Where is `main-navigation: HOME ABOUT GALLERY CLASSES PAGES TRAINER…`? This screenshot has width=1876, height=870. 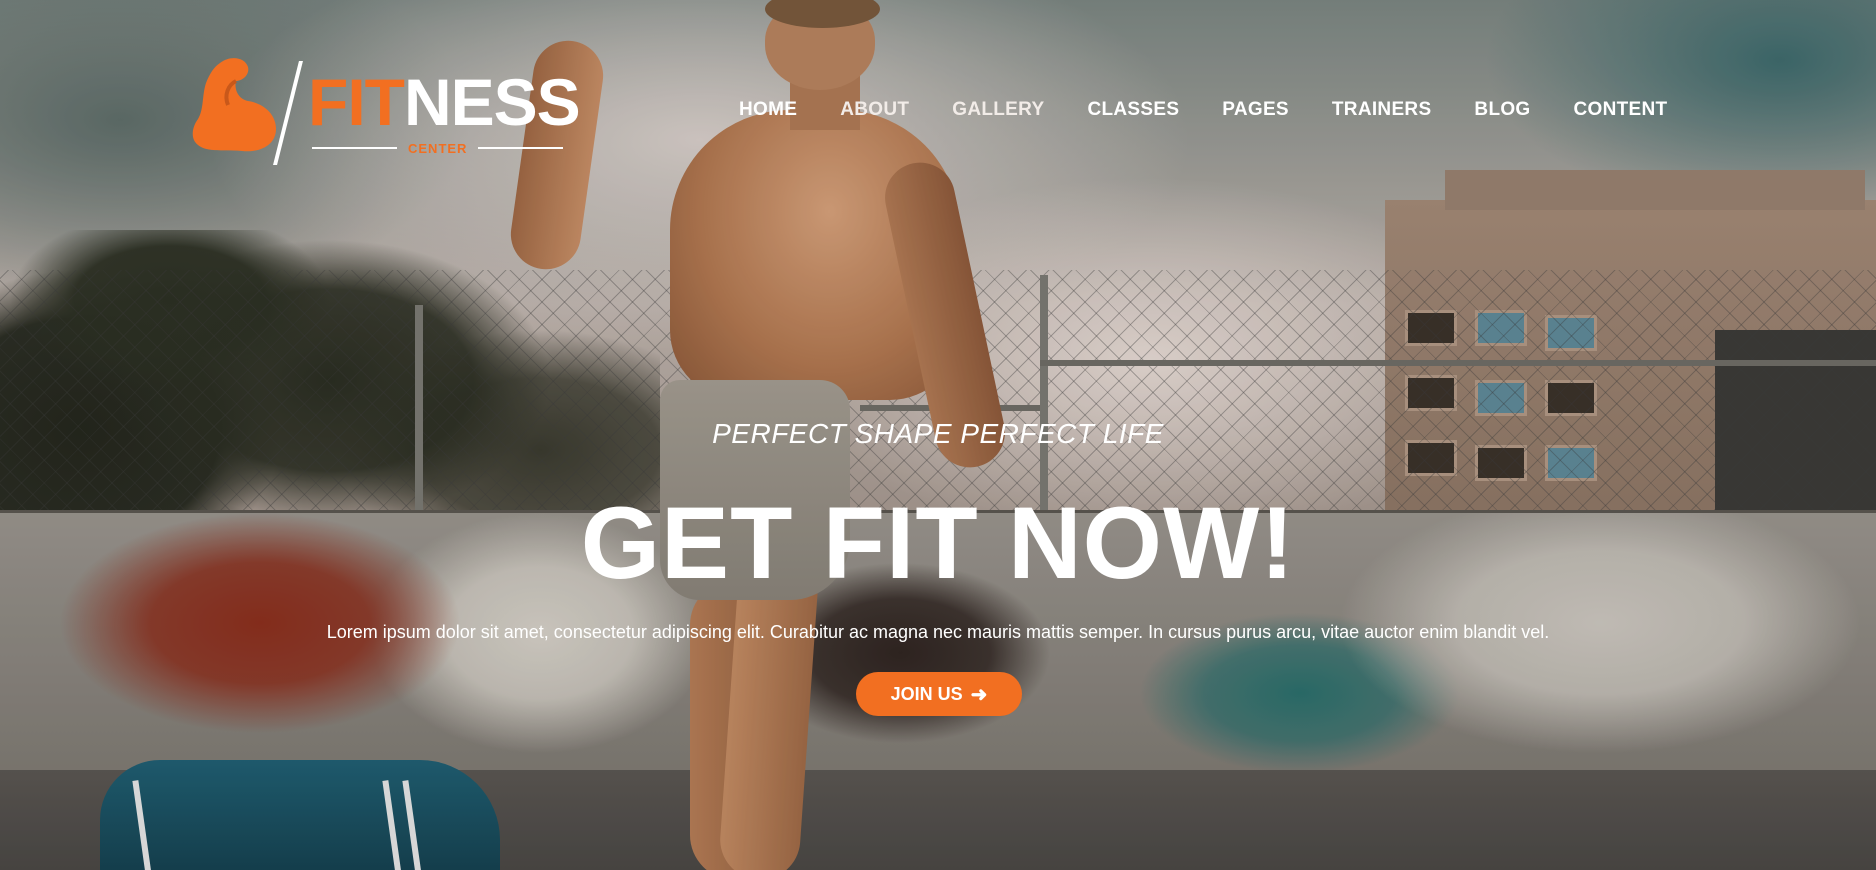
main-navigation: HOME ABOUT GALLERY CLASSES PAGES TRAINER… is located at coordinates (1203, 111).